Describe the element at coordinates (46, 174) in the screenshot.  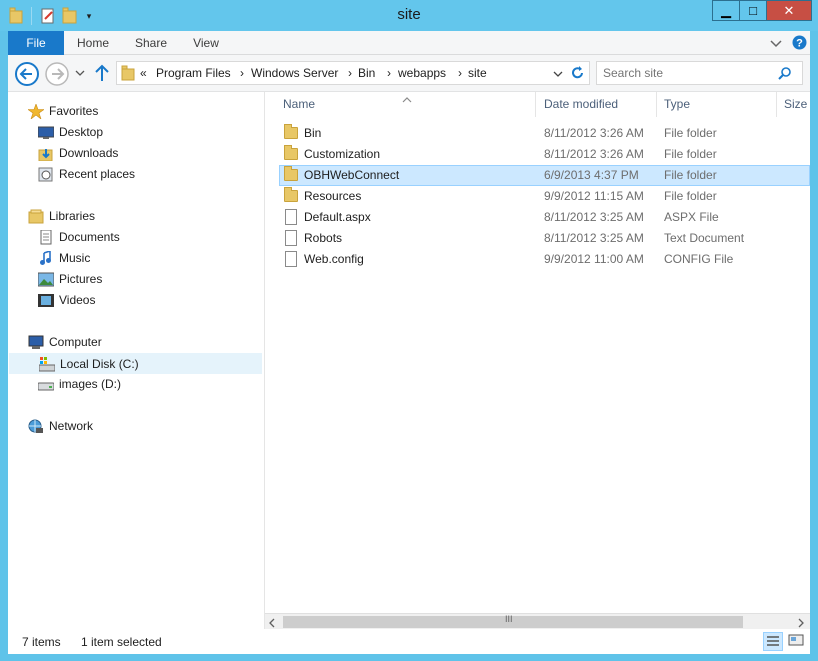
I see `recent-places-icon` at that location.